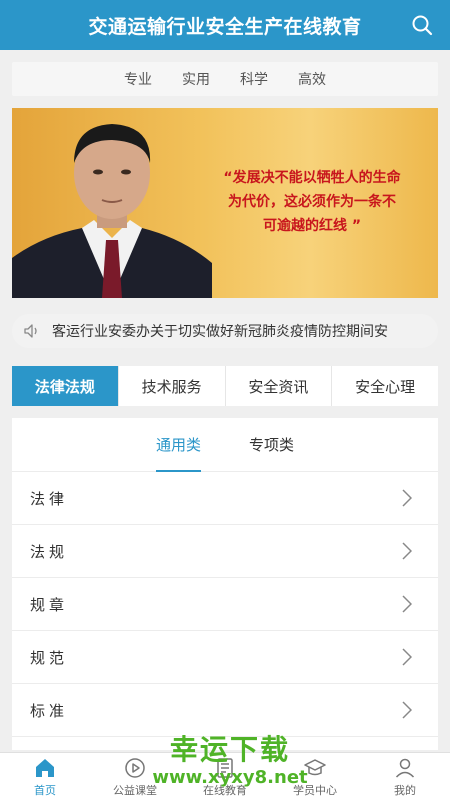 The width and height of the screenshot is (450, 800). I want to click on notice-text: 客运行业安委办关于切实做好新冠肺炎疫情防控期间安, so click(220, 332).